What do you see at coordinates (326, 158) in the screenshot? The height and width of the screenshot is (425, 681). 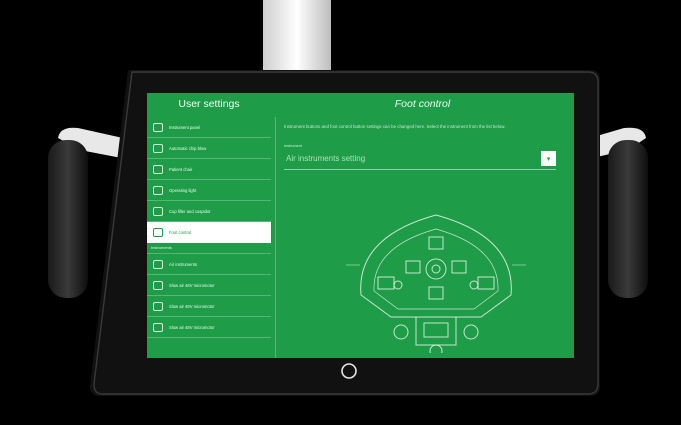 I see `instrument-select-value: Air instruments setting` at bounding box center [326, 158].